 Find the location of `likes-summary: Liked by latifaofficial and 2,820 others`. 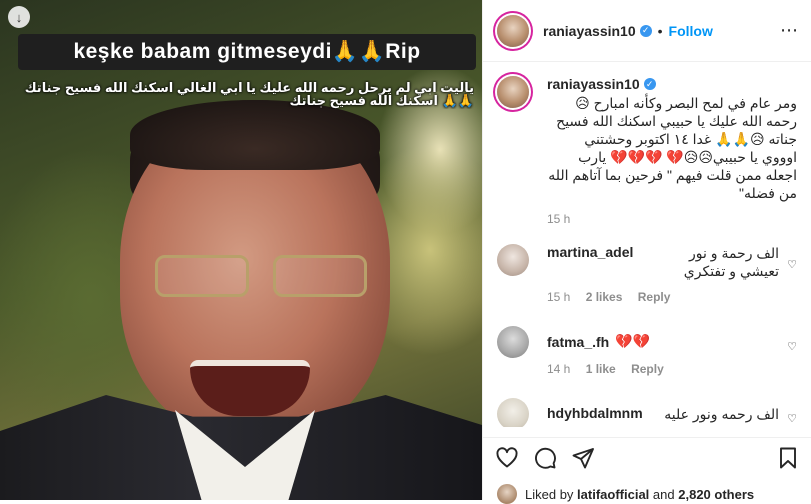

likes-summary: Liked by latifaofficial and 2,820 others is located at coordinates (625, 494).